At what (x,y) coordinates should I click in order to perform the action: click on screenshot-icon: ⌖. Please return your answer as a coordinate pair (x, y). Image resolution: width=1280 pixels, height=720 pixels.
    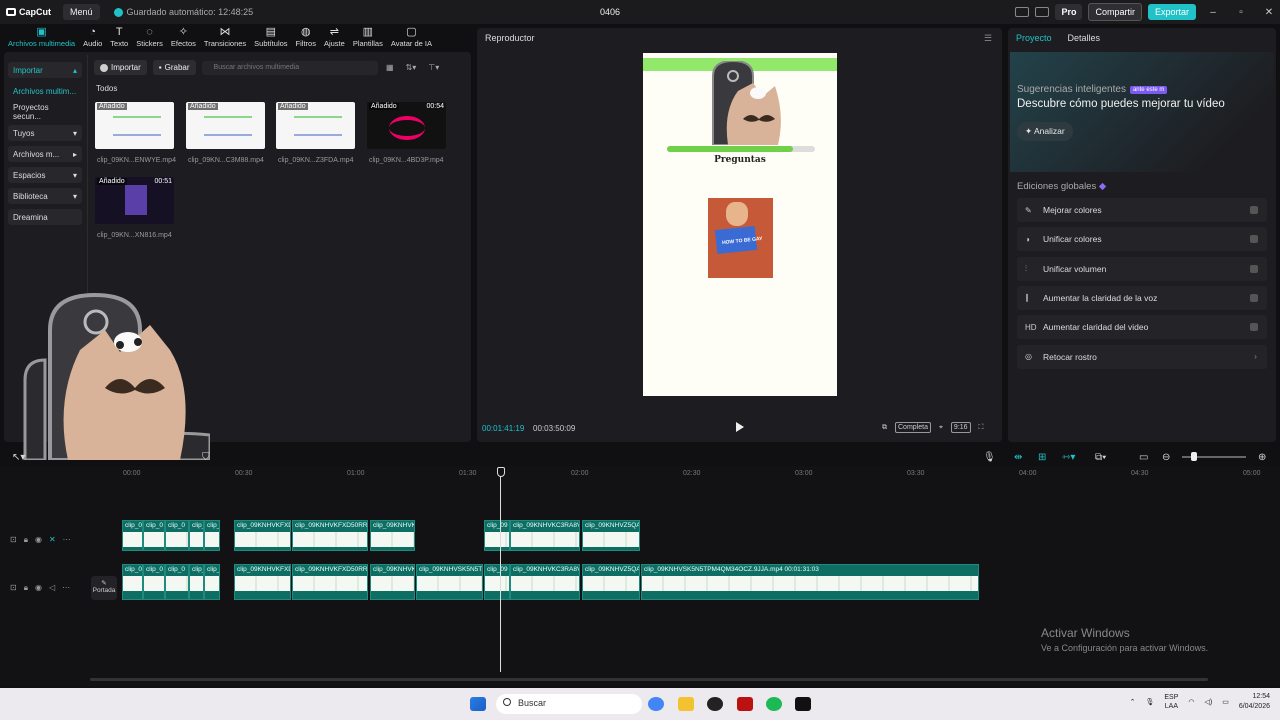
    Looking at the image, I should click on (941, 428).